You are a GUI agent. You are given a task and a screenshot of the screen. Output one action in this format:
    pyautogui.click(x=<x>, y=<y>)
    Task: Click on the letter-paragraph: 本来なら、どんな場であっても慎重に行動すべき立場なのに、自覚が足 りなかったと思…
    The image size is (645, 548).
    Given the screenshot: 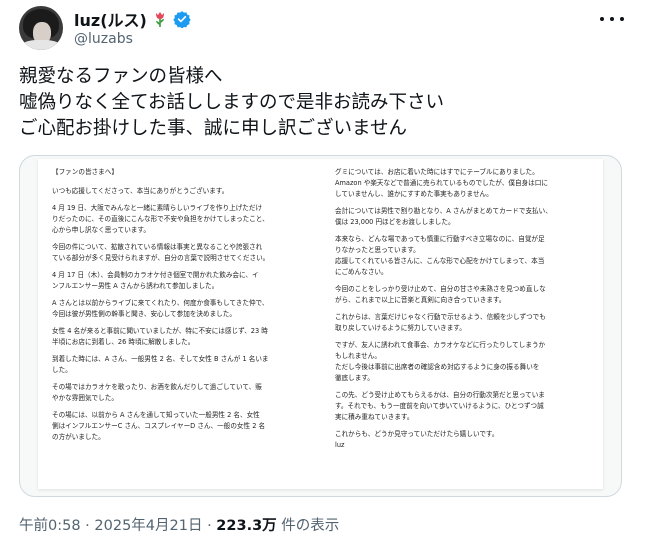 What is the action you would take?
    pyautogui.click(x=440, y=255)
    